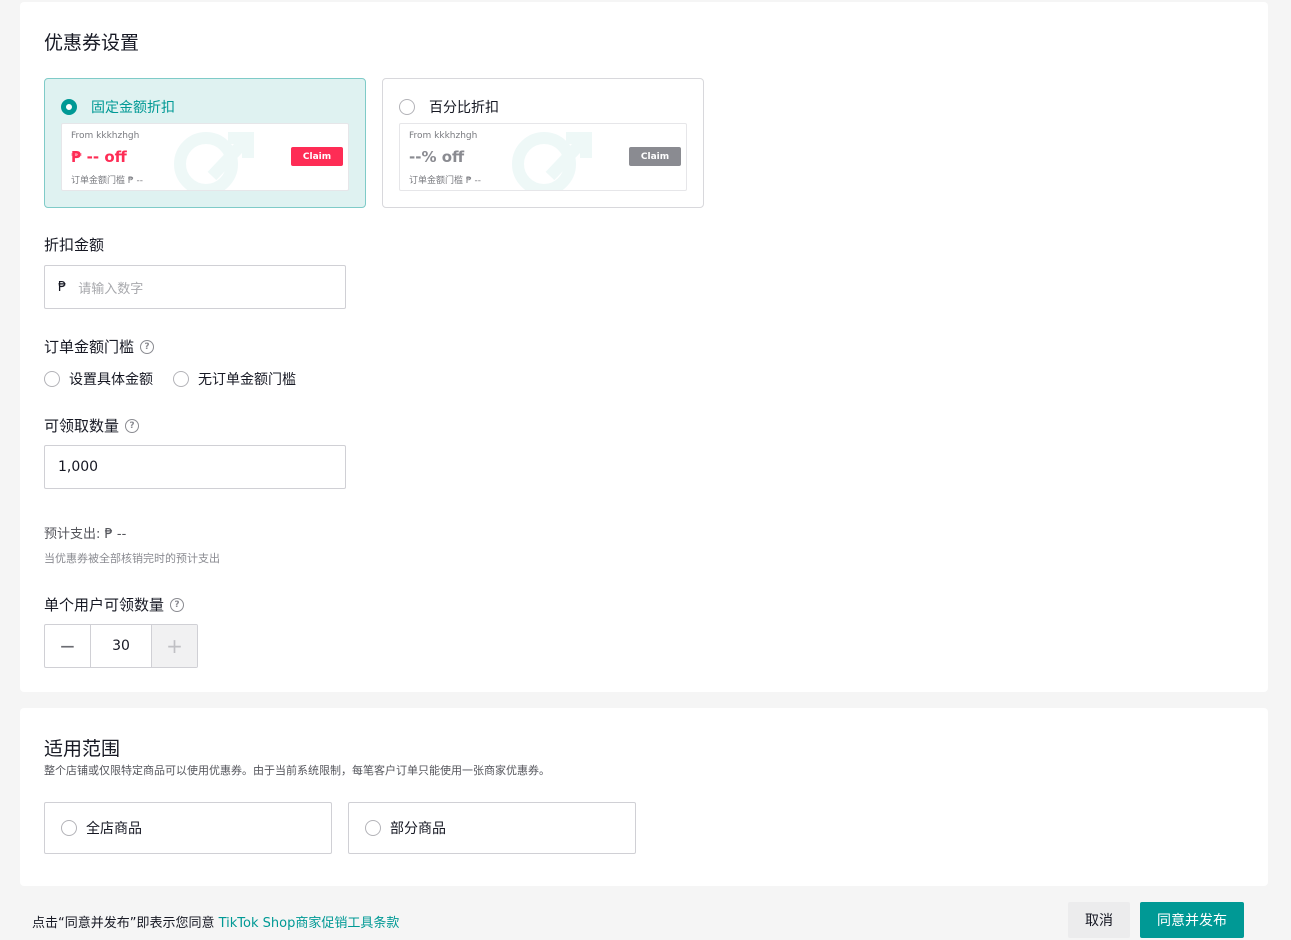 The width and height of the screenshot is (1291, 940). I want to click on scope-option-all: 全店商品, so click(188, 828).